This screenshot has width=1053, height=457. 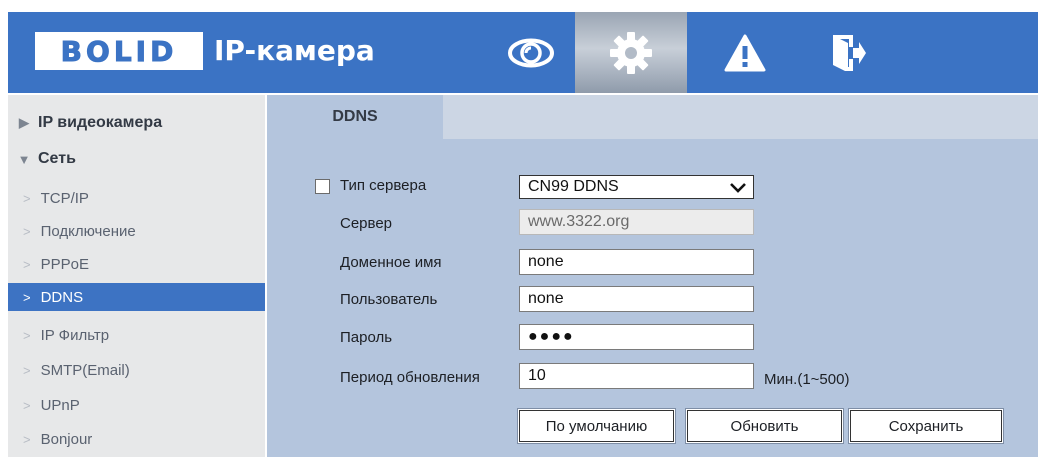 I want to click on nav-settings-button, so click(x=631, y=52).